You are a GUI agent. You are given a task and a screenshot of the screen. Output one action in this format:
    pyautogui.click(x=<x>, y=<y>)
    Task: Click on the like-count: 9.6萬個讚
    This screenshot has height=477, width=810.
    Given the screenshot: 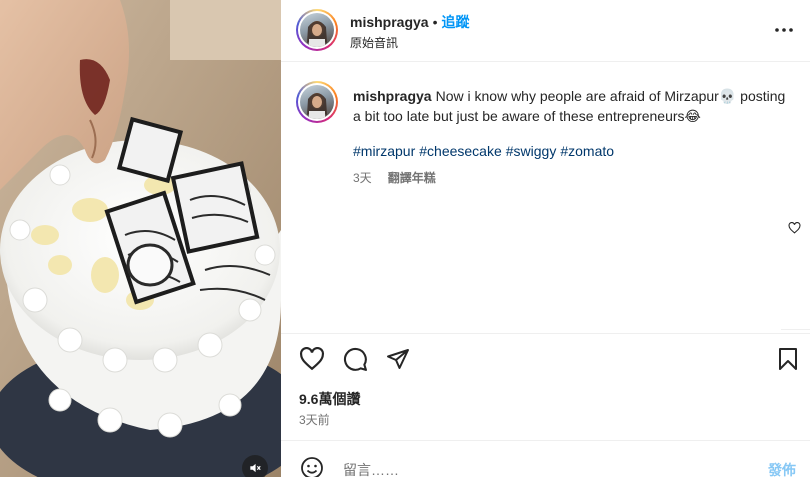 What is the action you would take?
    pyautogui.click(x=329, y=399)
    